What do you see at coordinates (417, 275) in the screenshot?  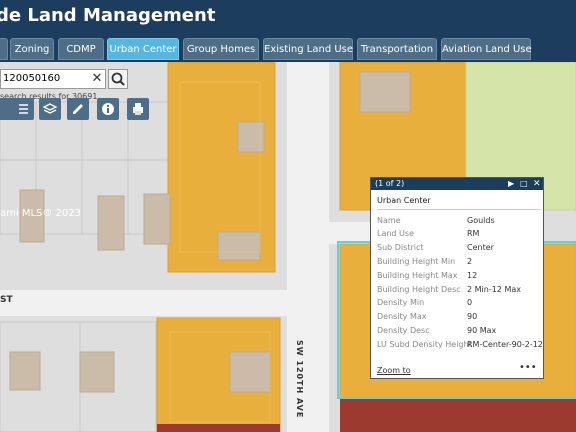 I see `popup-row-label: Building Height Max` at bounding box center [417, 275].